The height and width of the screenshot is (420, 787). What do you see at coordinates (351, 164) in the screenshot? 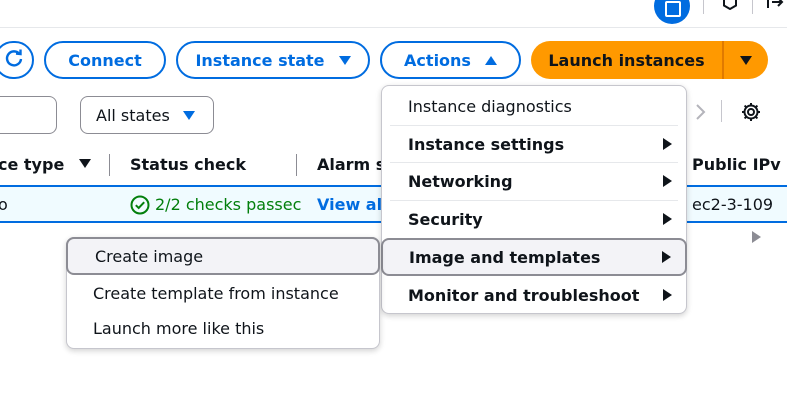
I see `column-alarm-status: Alarm s` at bounding box center [351, 164].